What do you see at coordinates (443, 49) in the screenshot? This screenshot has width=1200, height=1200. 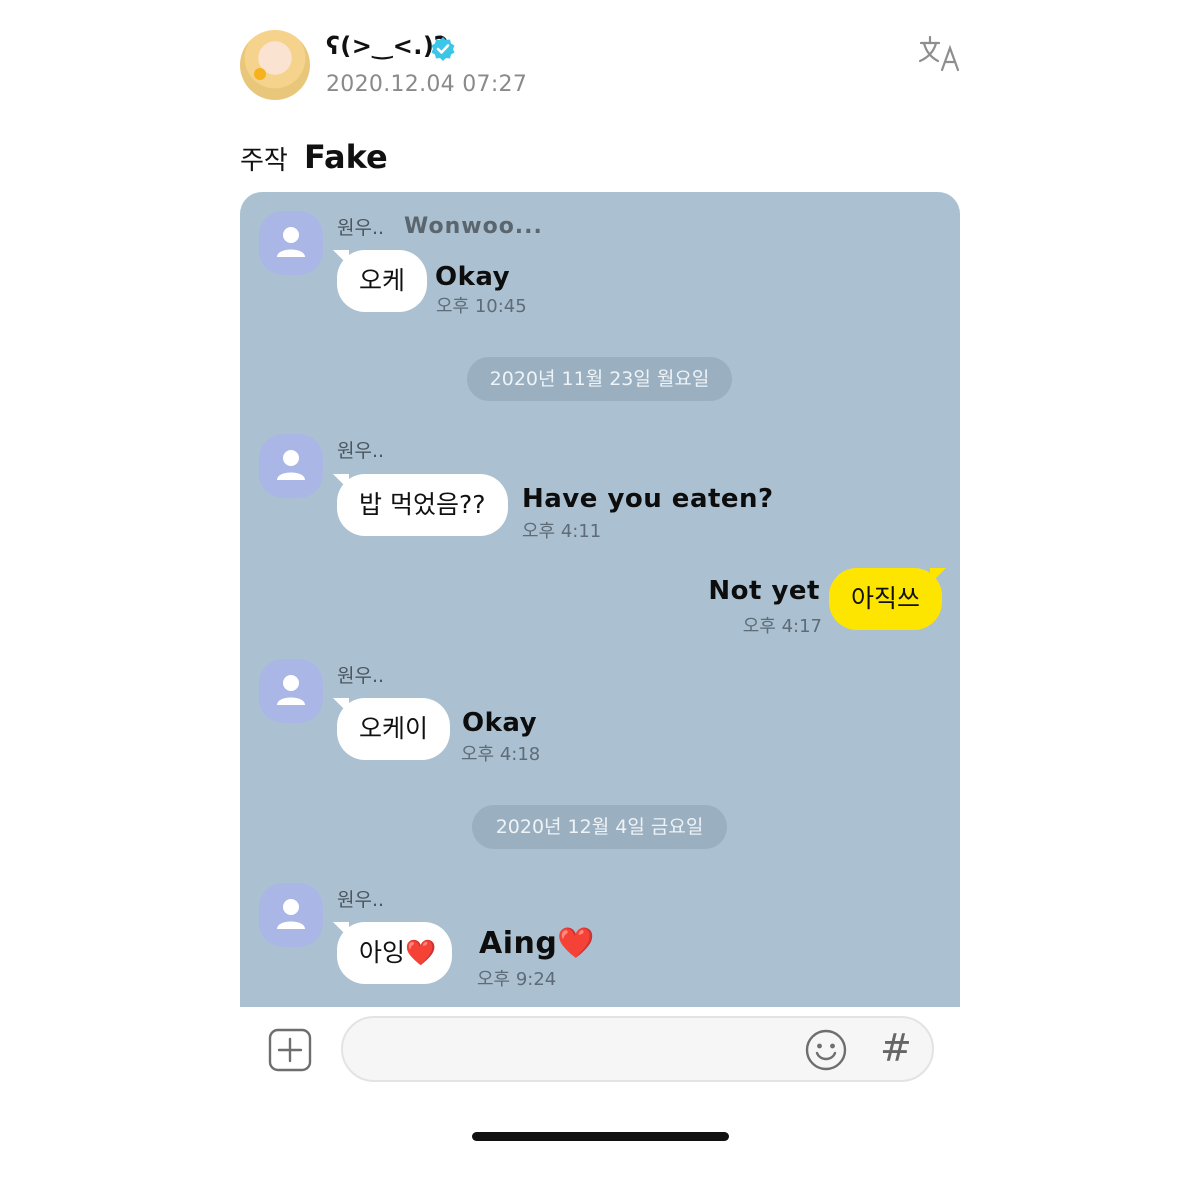 I see `verified-badge-icon` at bounding box center [443, 49].